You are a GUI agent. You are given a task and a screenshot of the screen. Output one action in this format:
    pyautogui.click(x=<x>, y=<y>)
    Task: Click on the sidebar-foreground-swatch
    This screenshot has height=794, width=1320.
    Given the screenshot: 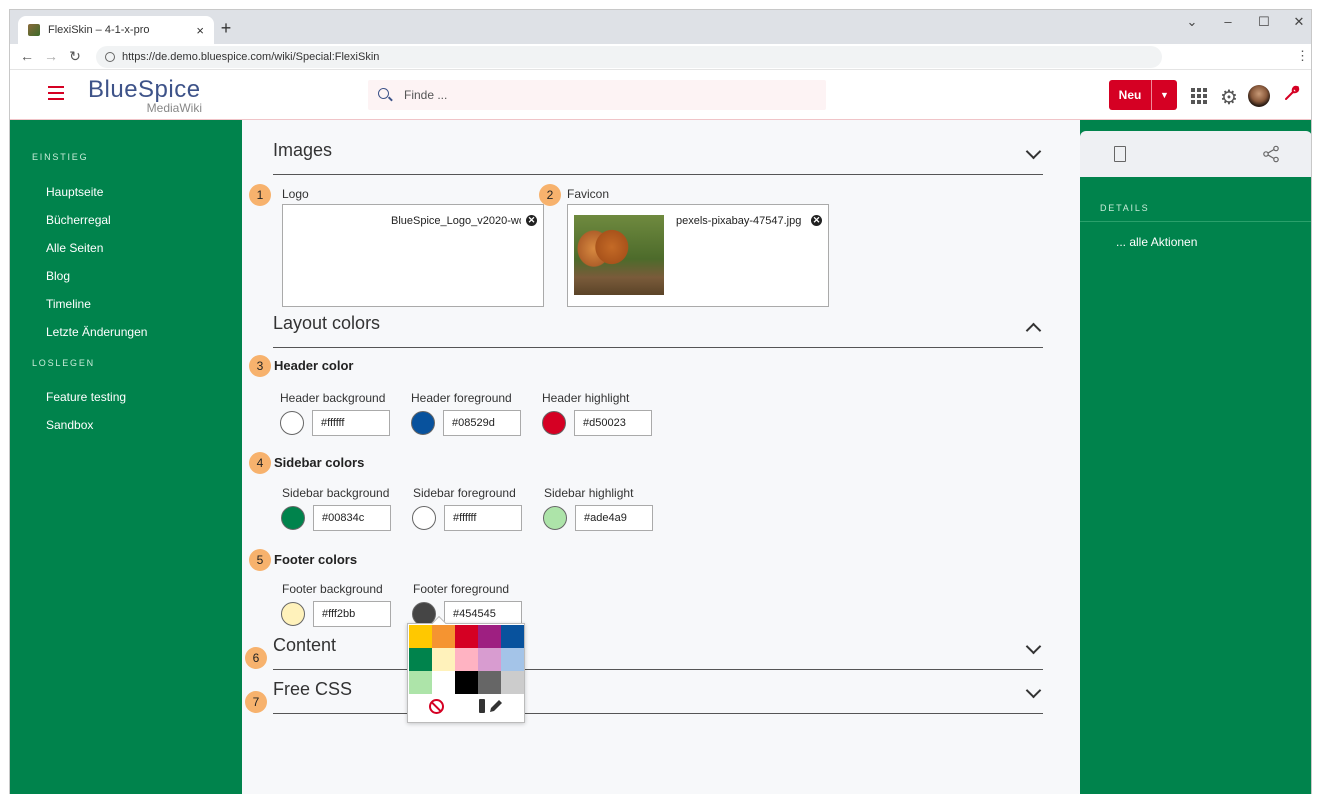 What is the action you would take?
    pyautogui.click(x=424, y=518)
    